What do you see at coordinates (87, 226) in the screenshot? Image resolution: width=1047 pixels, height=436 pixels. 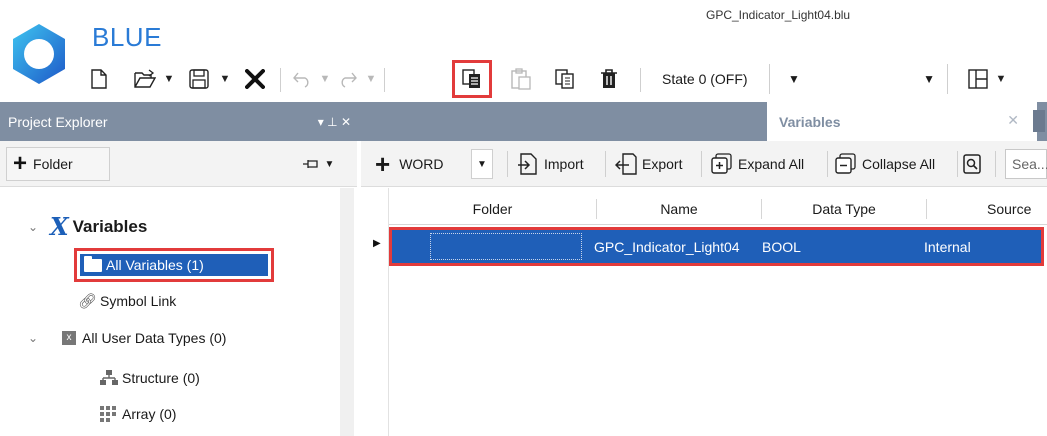 I see `tree-item-variables: ⌄ X Variables` at bounding box center [87, 226].